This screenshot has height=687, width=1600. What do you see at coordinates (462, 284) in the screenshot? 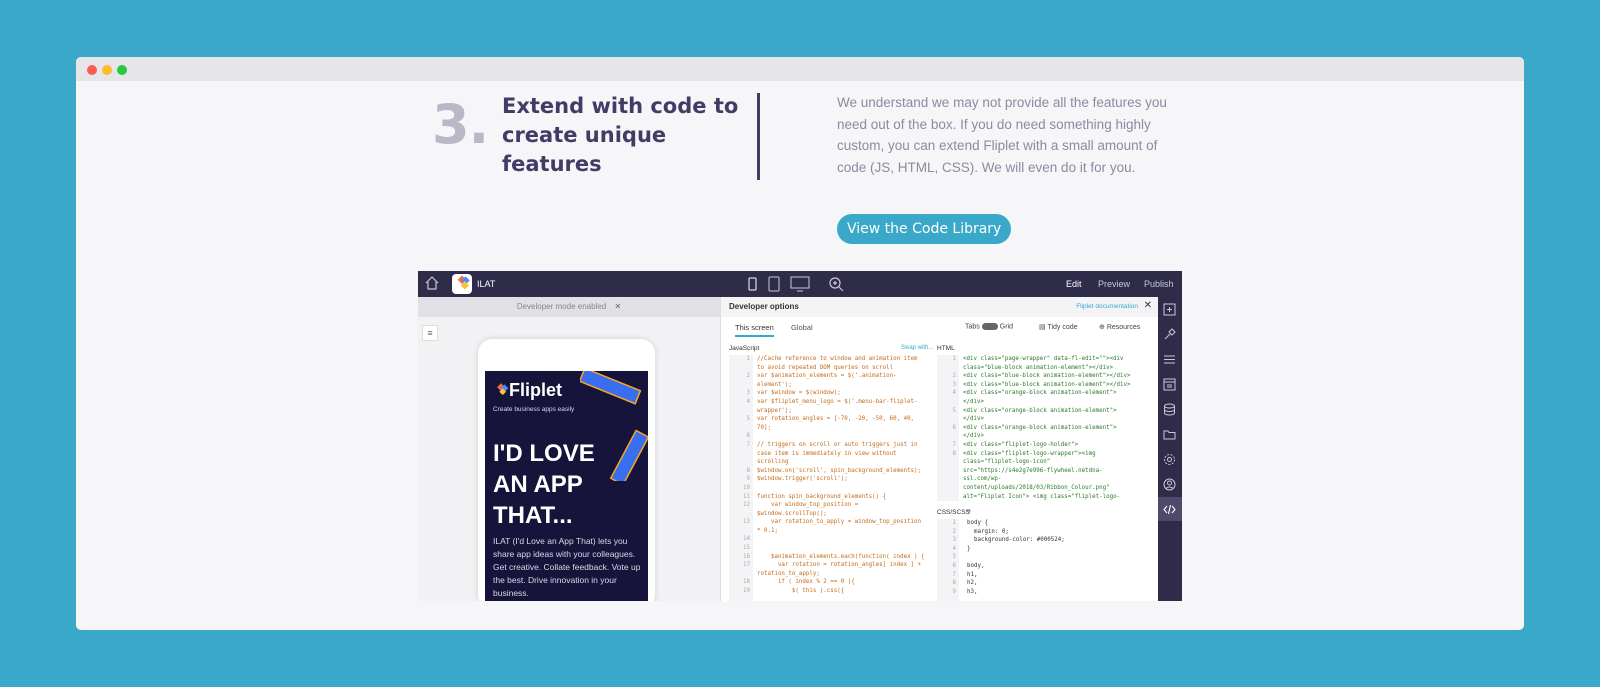
I see `app-logo-icon` at bounding box center [462, 284].